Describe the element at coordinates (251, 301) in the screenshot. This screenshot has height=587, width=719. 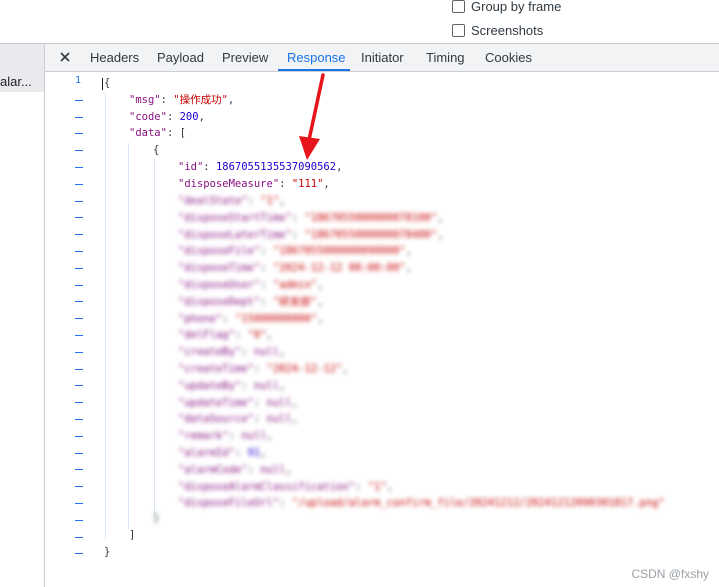
I see `json-line: "disposeDept": "研发部",` at that location.